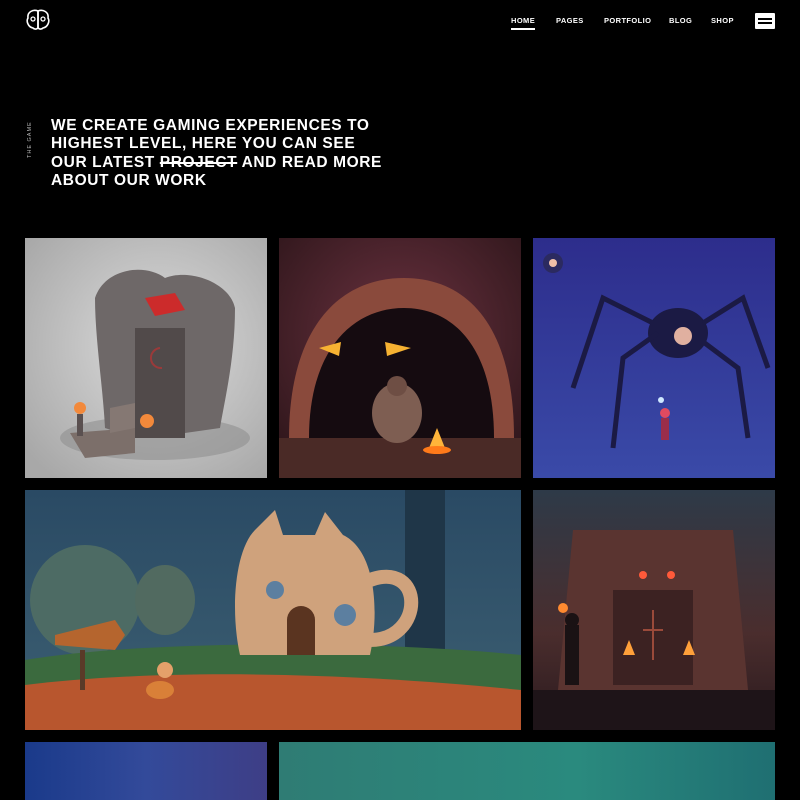 The height and width of the screenshot is (800, 800). I want to click on portfolio-item-giant-spider, so click(654, 358).